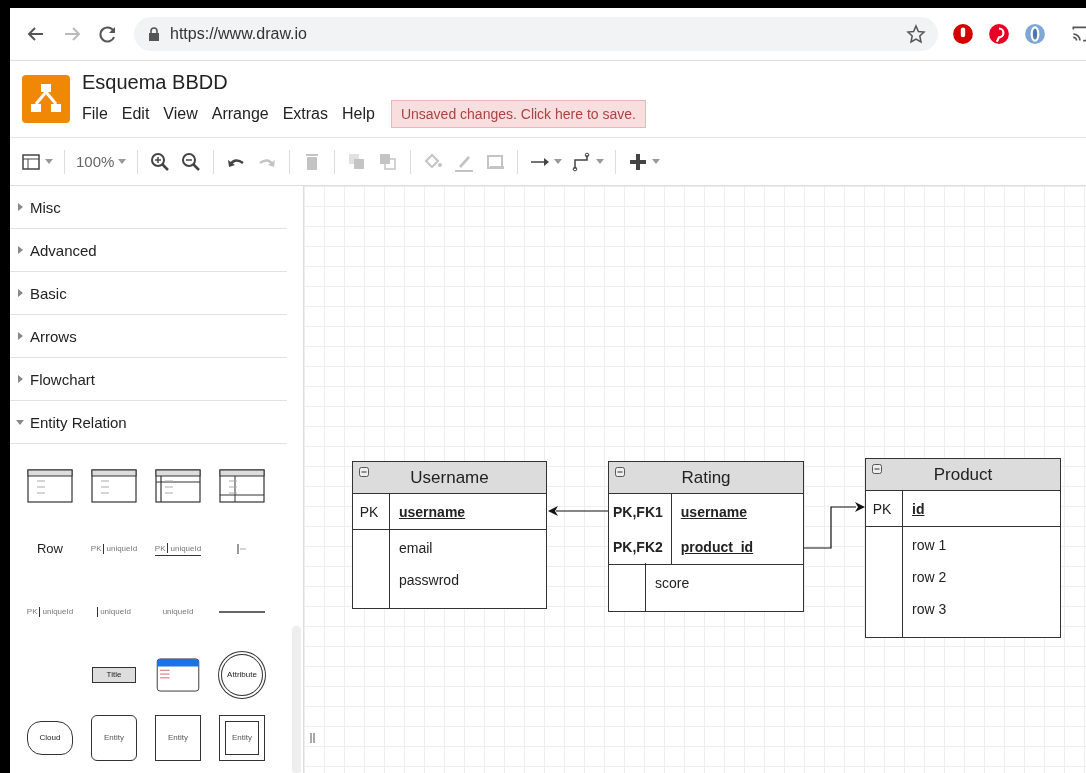 The width and height of the screenshot is (1086, 773). Describe the element at coordinates (916, 34) in the screenshot. I see `star-icon` at that location.